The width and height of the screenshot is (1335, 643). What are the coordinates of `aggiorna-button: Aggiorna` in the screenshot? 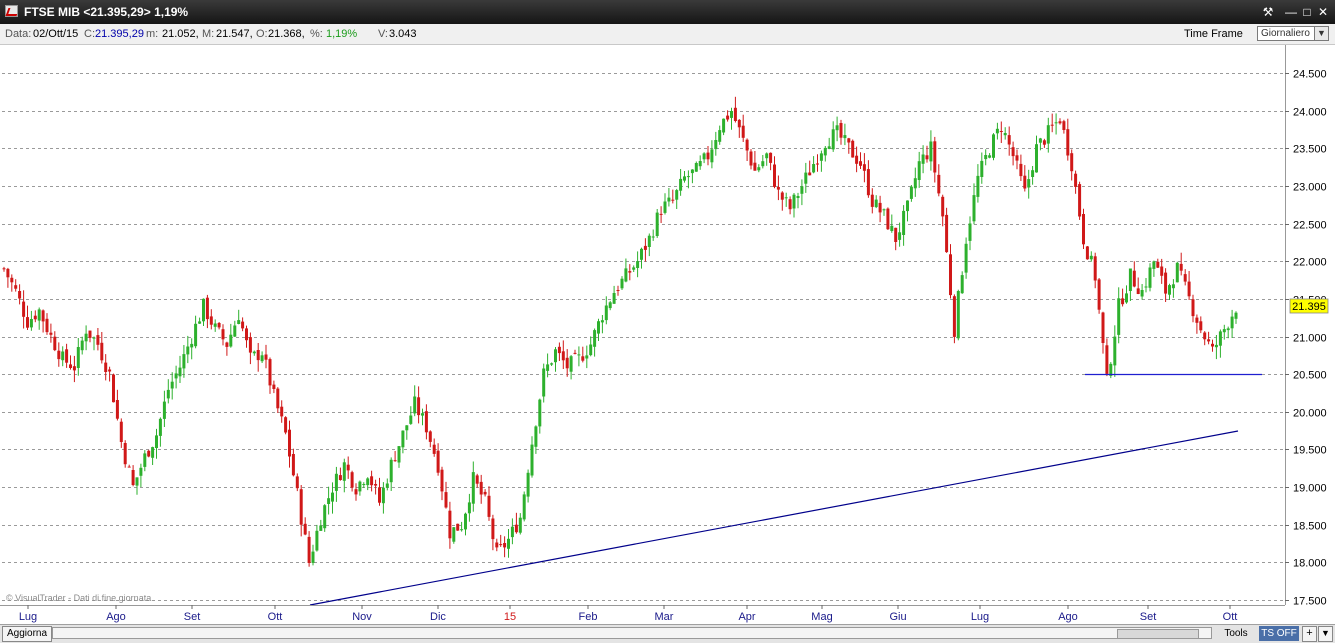 It's located at (27, 634).